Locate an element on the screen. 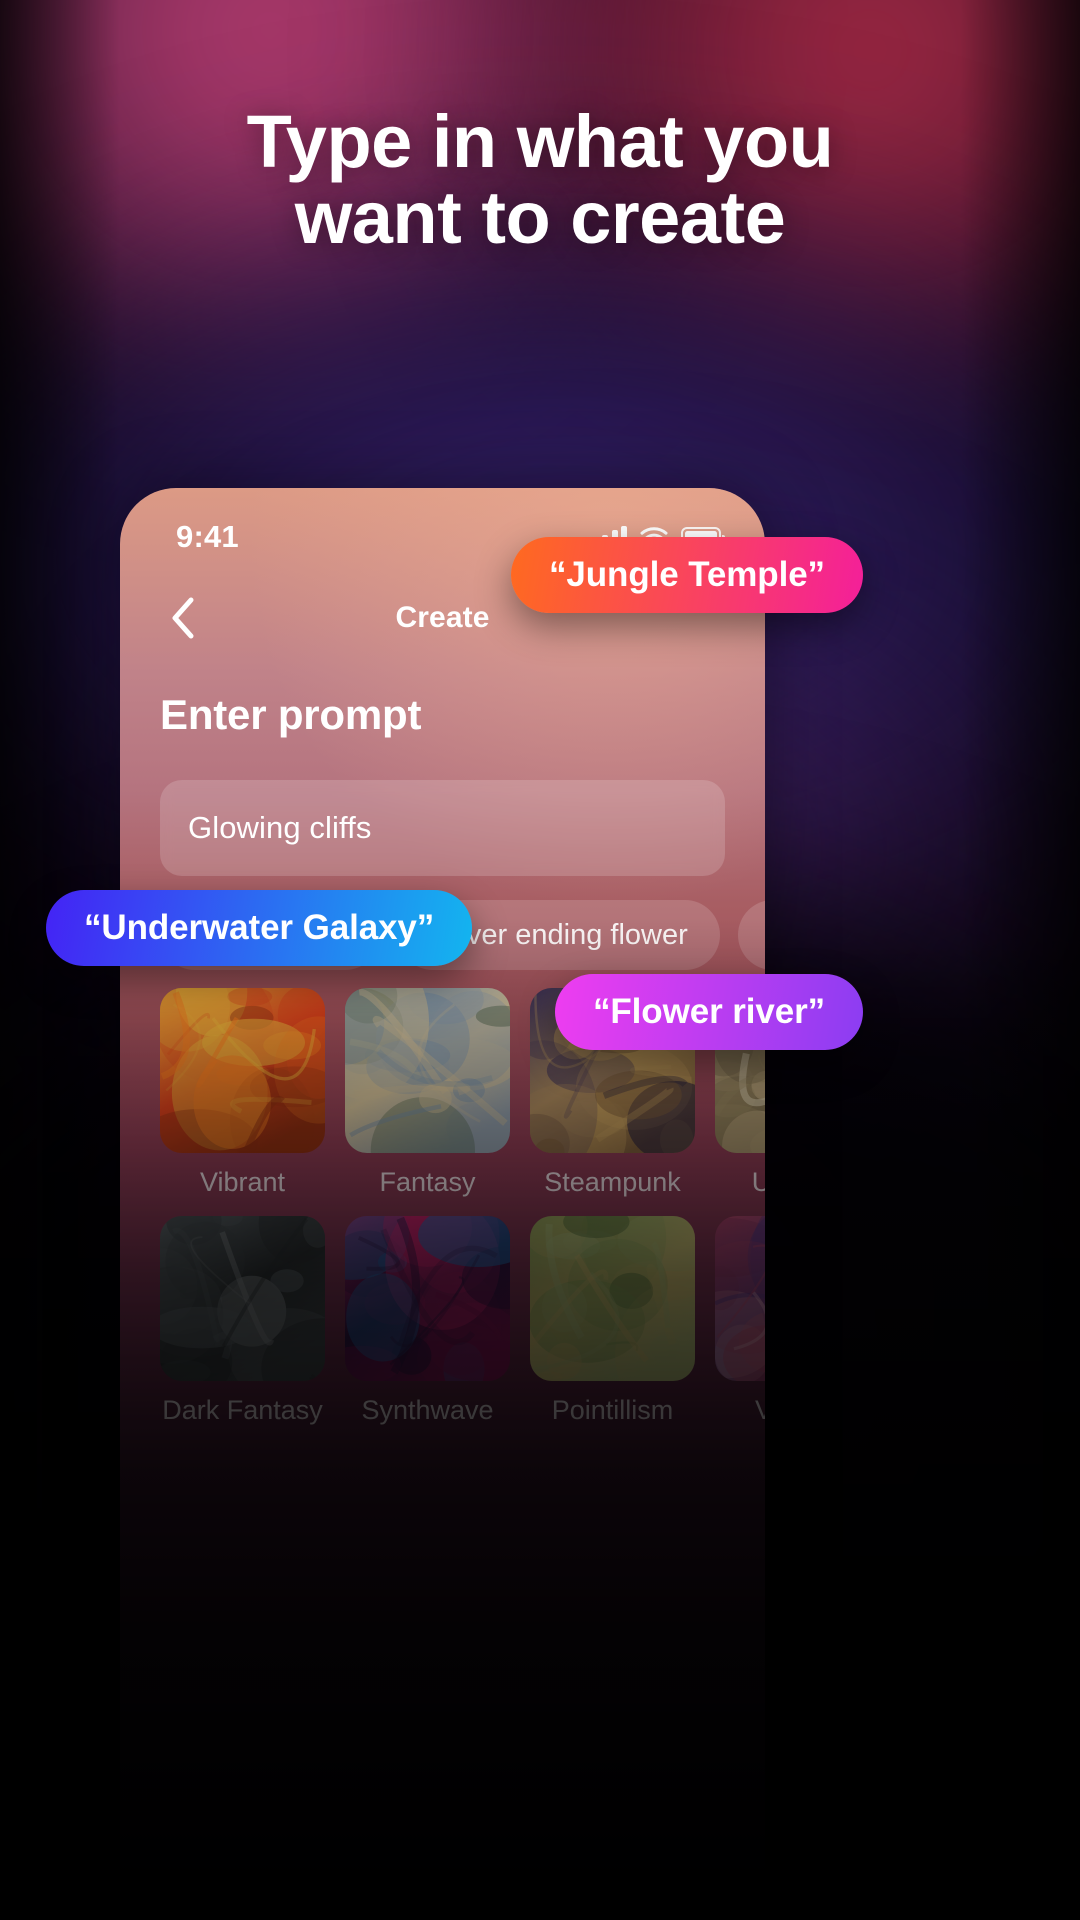 The image size is (1080, 1920). floating-pill-label: “Flower river” is located at coordinates (709, 1011).